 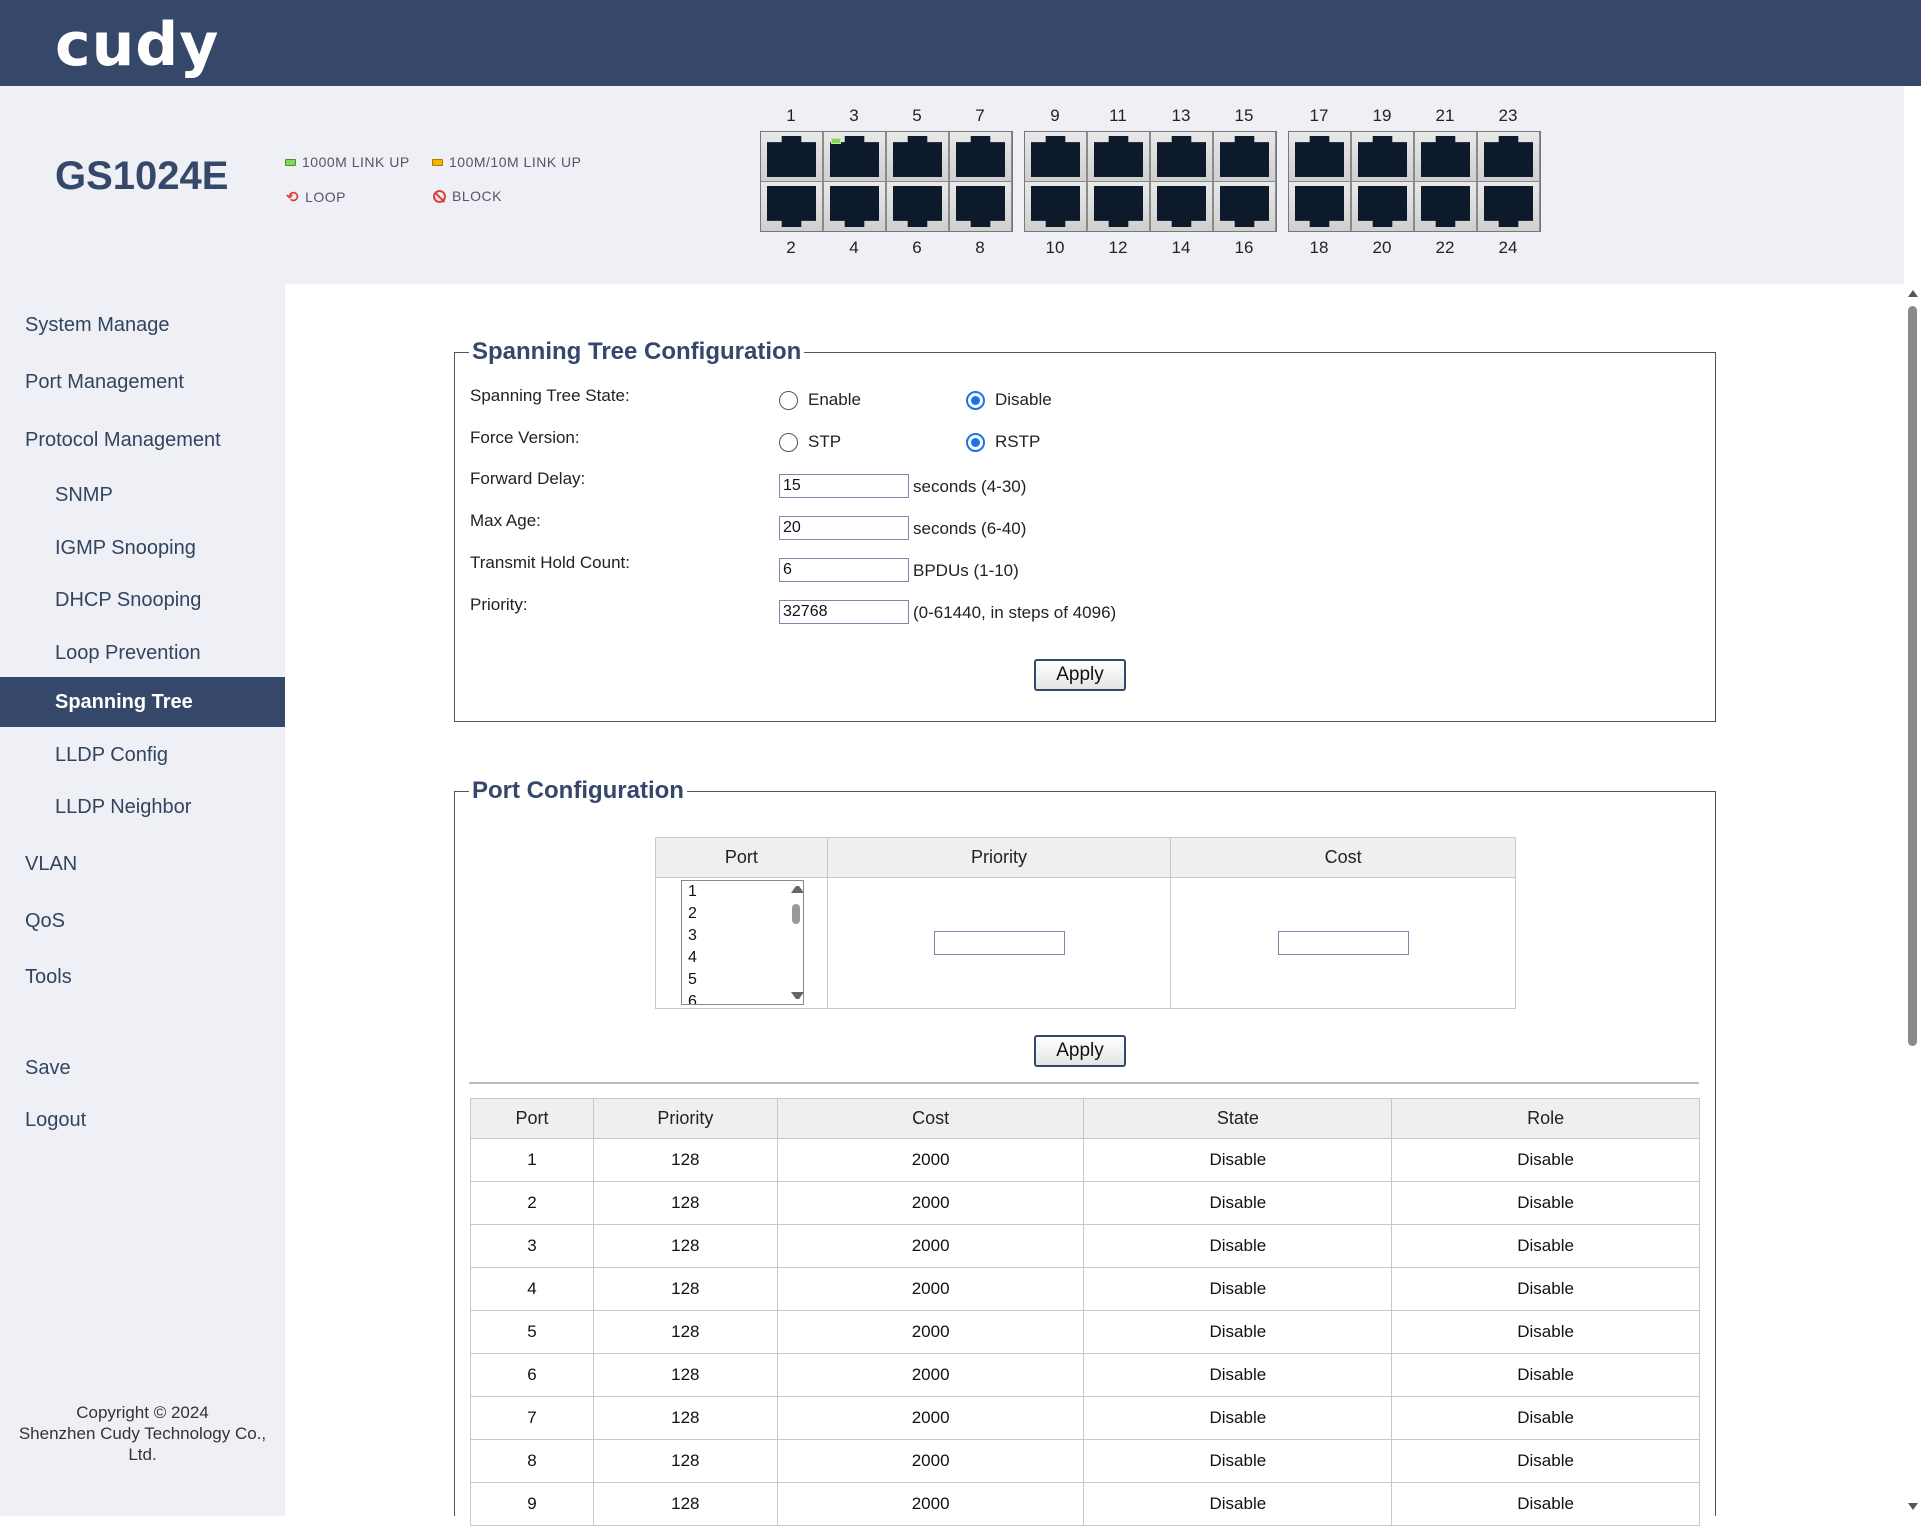 What do you see at coordinates (980, 206) in the screenshot?
I see `port-8-icon` at bounding box center [980, 206].